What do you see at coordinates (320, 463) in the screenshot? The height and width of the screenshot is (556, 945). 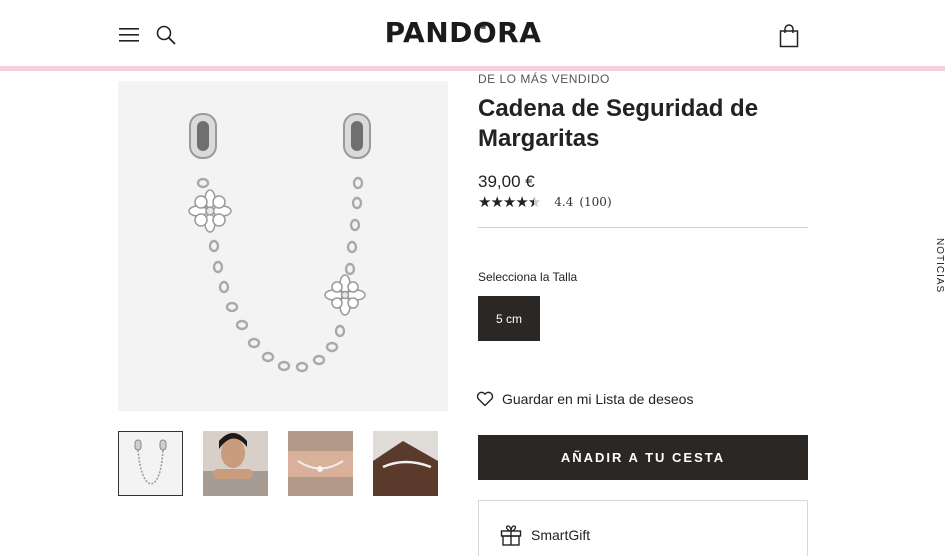 I see `thumbnail-bracelet-wrist` at bounding box center [320, 463].